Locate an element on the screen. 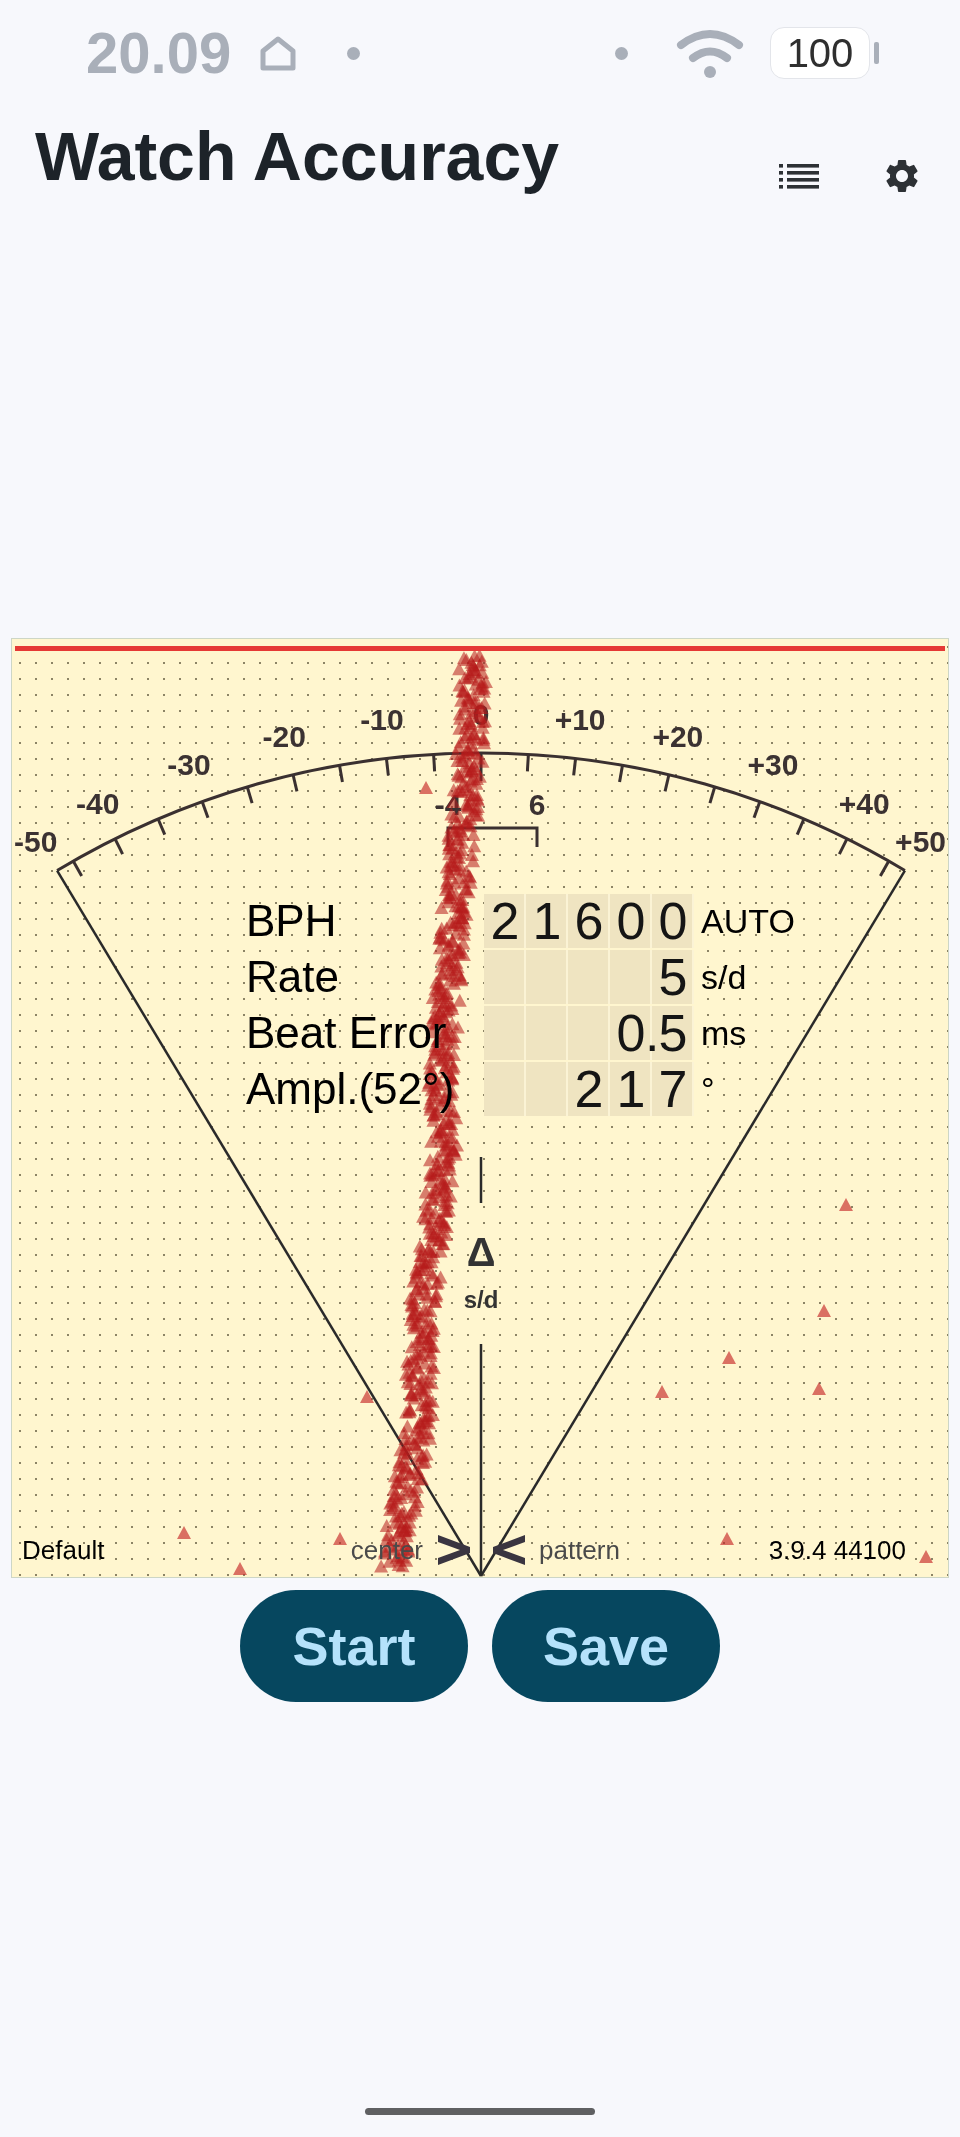  scale-label: -50 is located at coordinates (36, 841).